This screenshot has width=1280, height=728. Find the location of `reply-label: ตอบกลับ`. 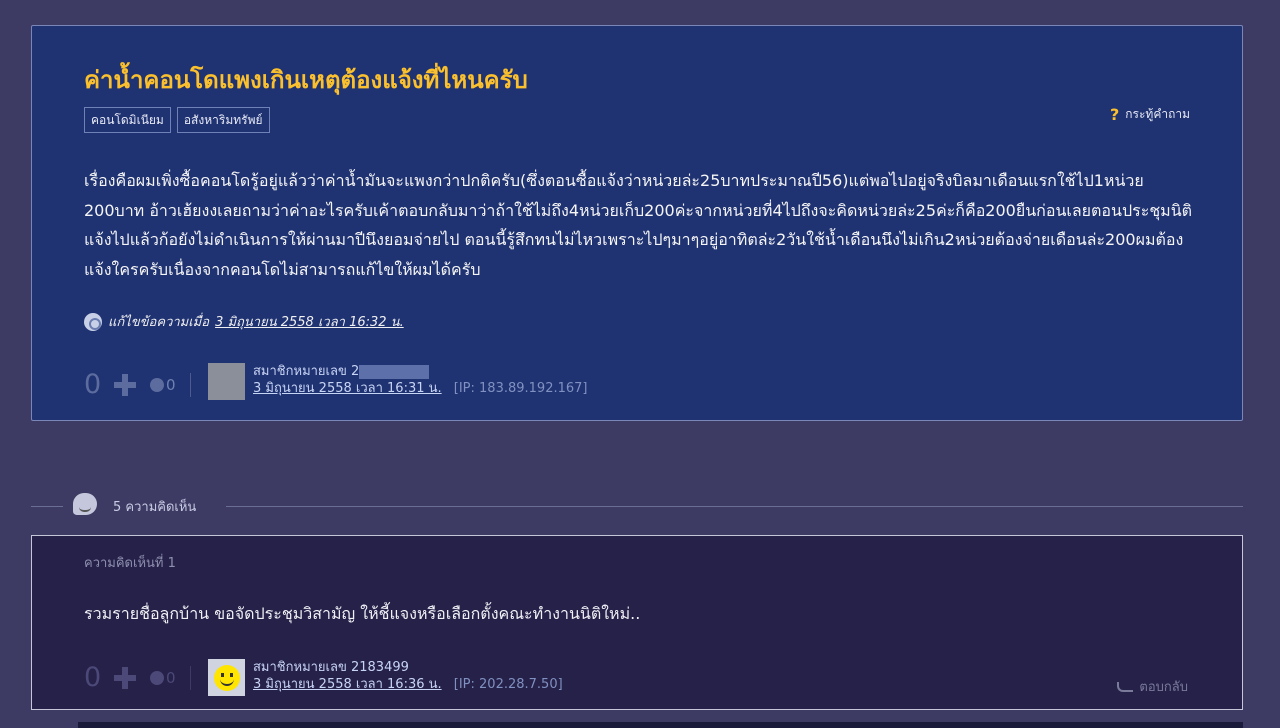

reply-label: ตอบกลับ is located at coordinates (1163, 687).